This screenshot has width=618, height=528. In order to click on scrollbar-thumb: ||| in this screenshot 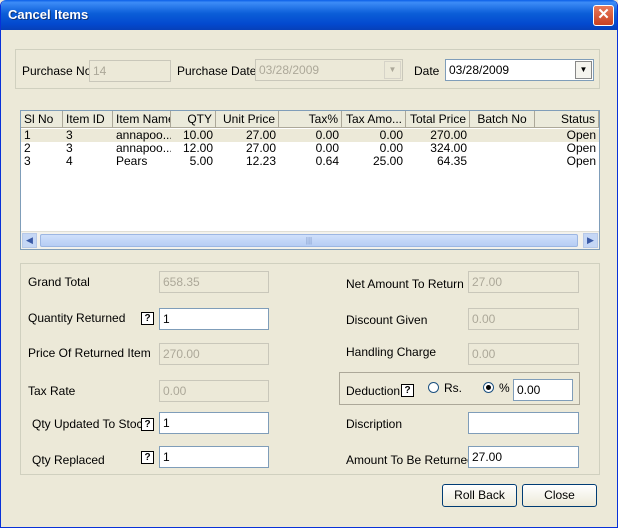, I will do `click(309, 240)`.